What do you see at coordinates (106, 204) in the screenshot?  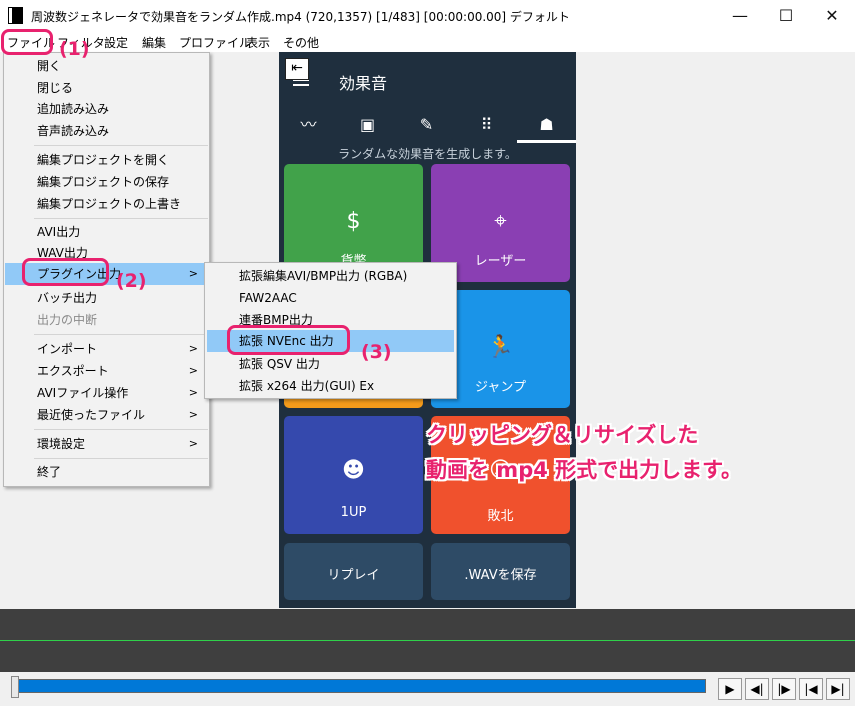 I see `menu-item-overwrite-project: 編集プロジェクトの上書き` at bounding box center [106, 204].